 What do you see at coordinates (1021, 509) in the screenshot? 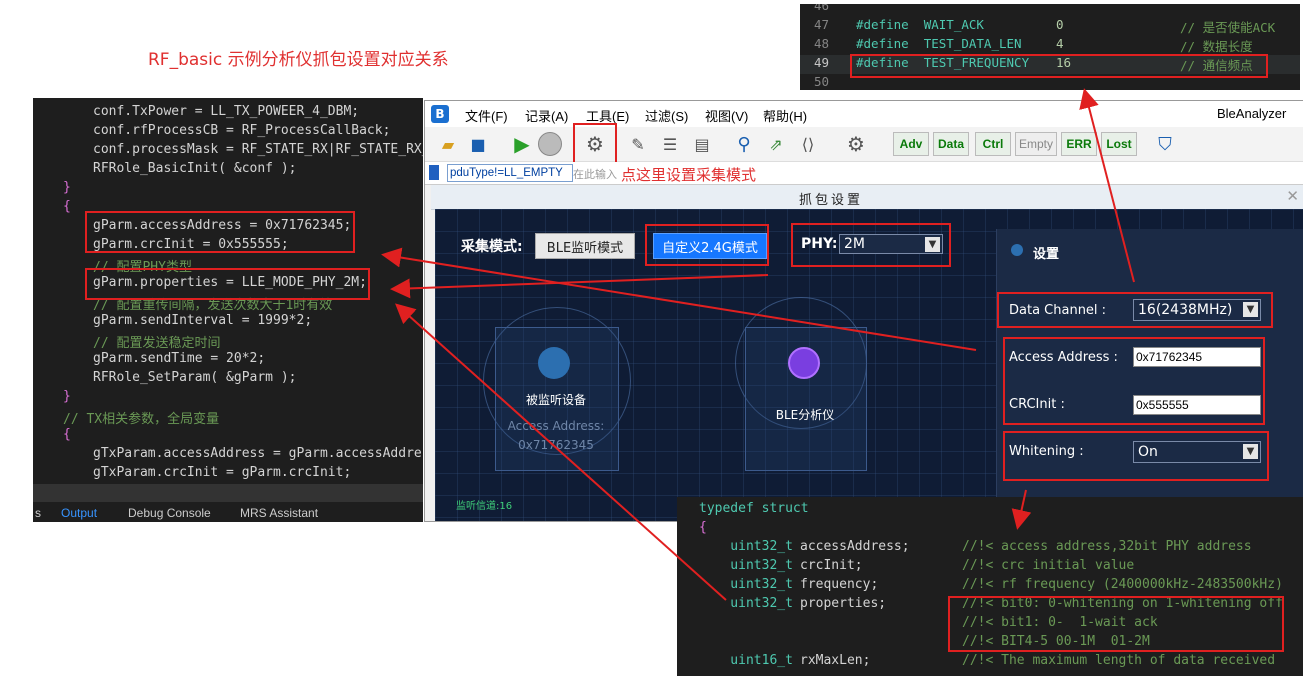
I see `arrow-whitening-to-struct` at bounding box center [1021, 509].